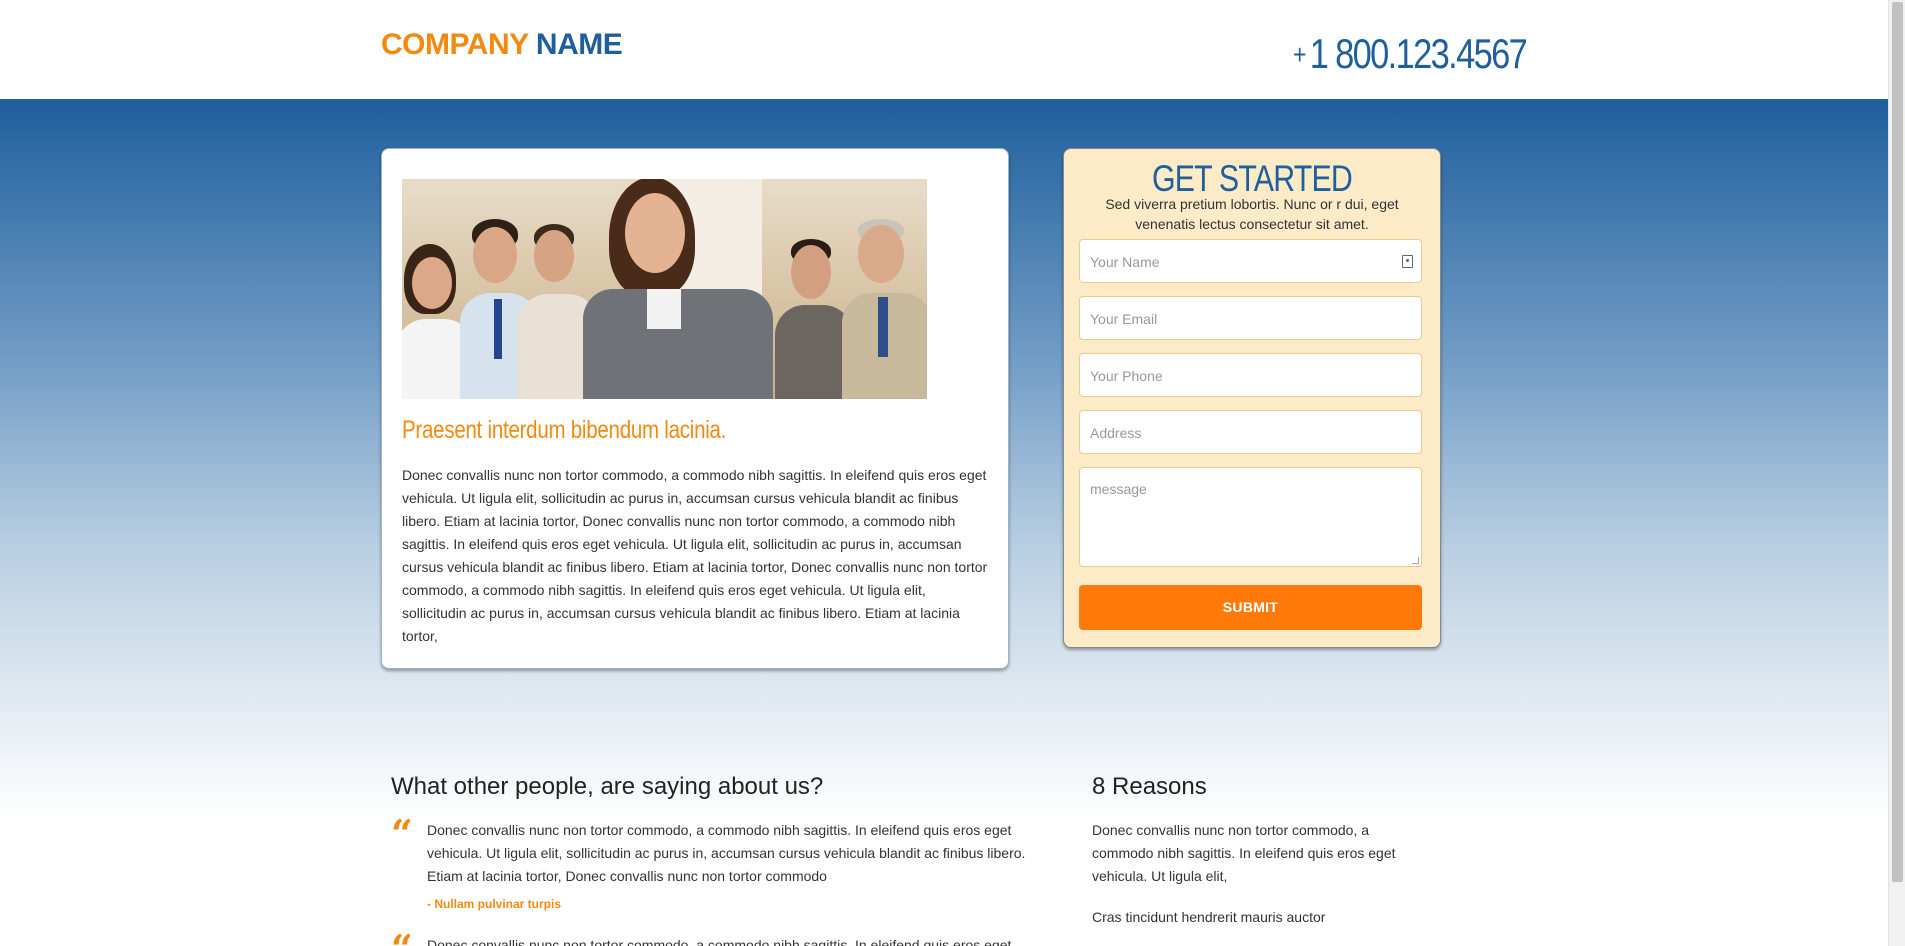 Image resolution: width=1905 pixels, height=946 pixels. What do you see at coordinates (607, 786) in the screenshot?
I see `testimonials-title: What other people, are saying about us?` at bounding box center [607, 786].